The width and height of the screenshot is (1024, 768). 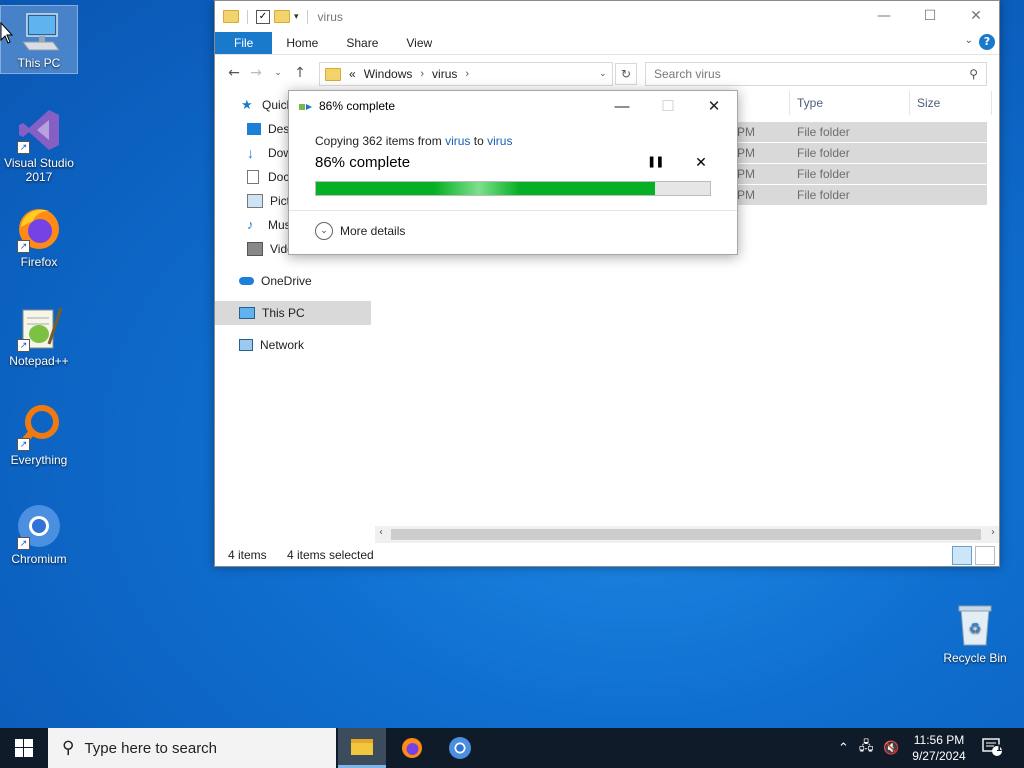 What do you see at coordinates (244, 43) in the screenshot?
I see `tab-file: File` at bounding box center [244, 43].